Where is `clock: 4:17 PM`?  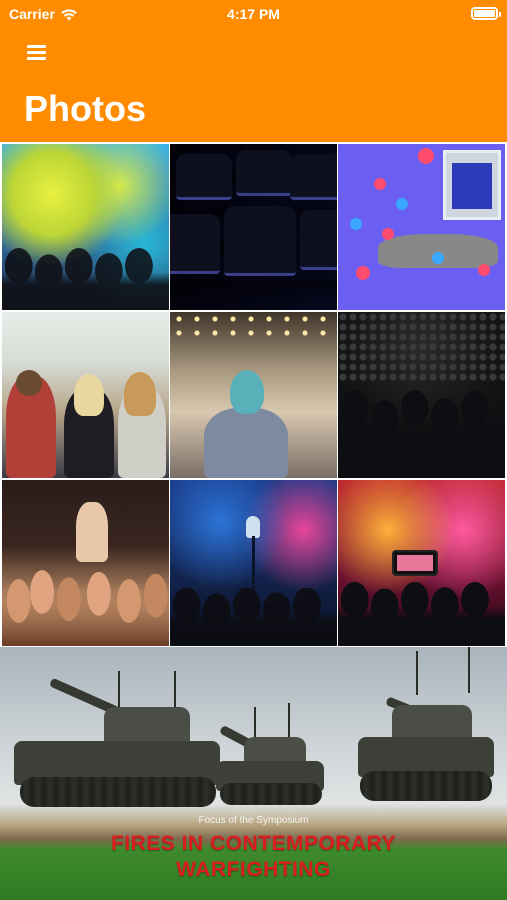 clock: 4:17 PM is located at coordinates (253, 14).